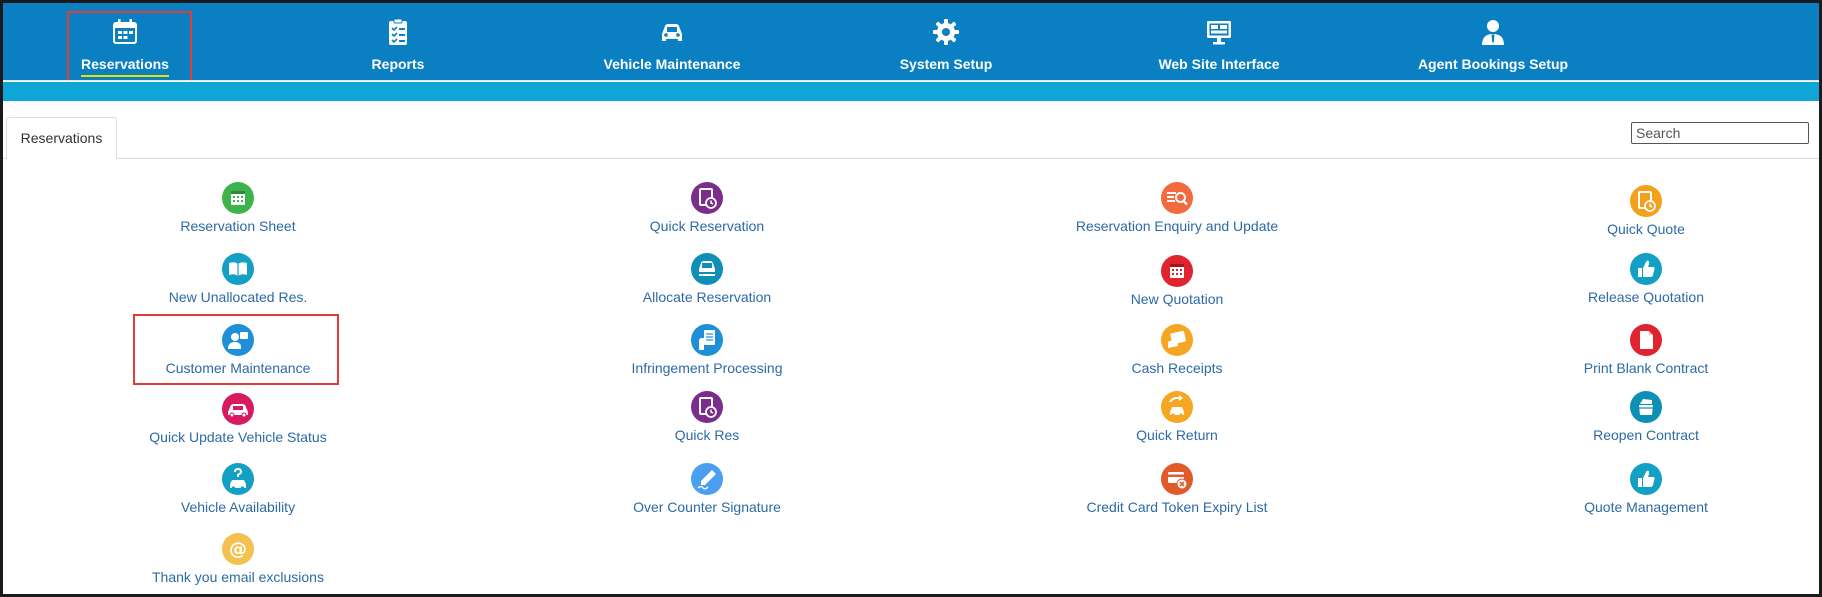 This screenshot has height=597, width=1822. I want to click on menu-item-quick-res: Quick Res, so click(707, 420).